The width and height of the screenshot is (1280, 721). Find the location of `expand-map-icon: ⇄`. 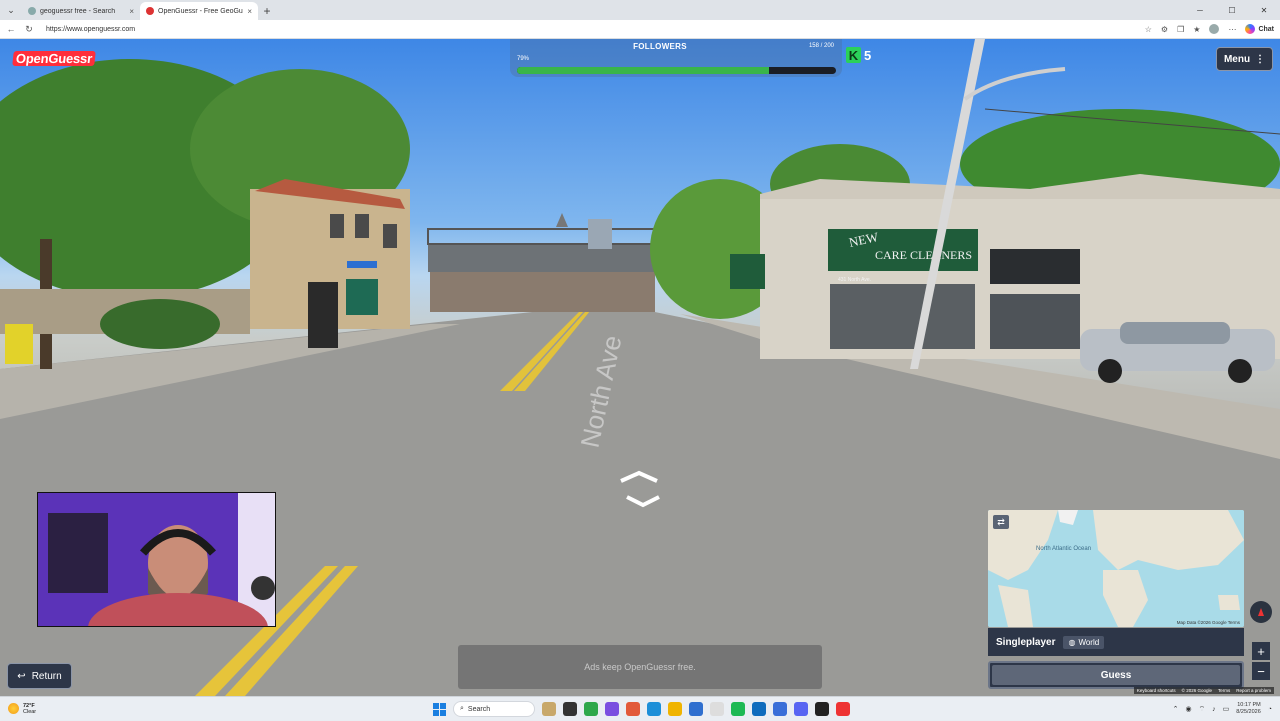

expand-map-icon: ⇄ is located at coordinates (1001, 522).